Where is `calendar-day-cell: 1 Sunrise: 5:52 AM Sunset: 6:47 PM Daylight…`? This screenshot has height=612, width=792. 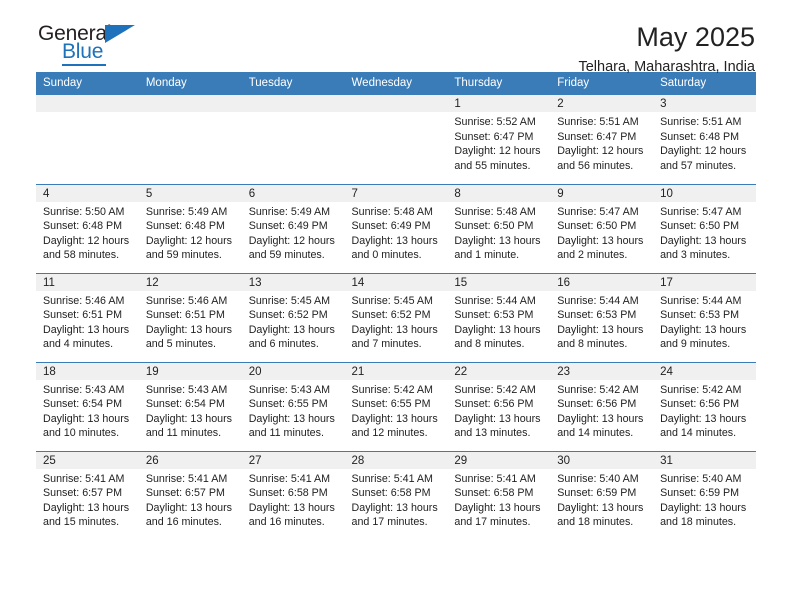
calendar-day-cell: 1 Sunrise: 5:52 AM Sunset: 6:47 PM Daylight… is located at coordinates (499, 139).